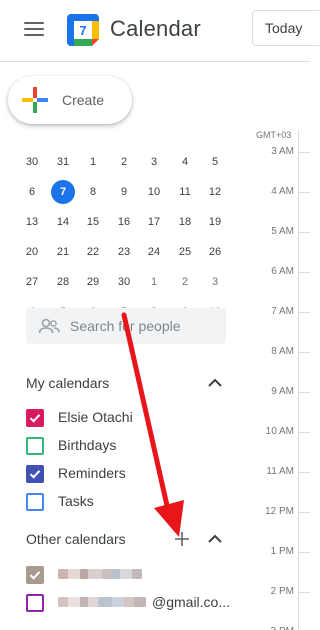  I want to click on my-calendar-item: Elsie Otachi, so click(131, 418).